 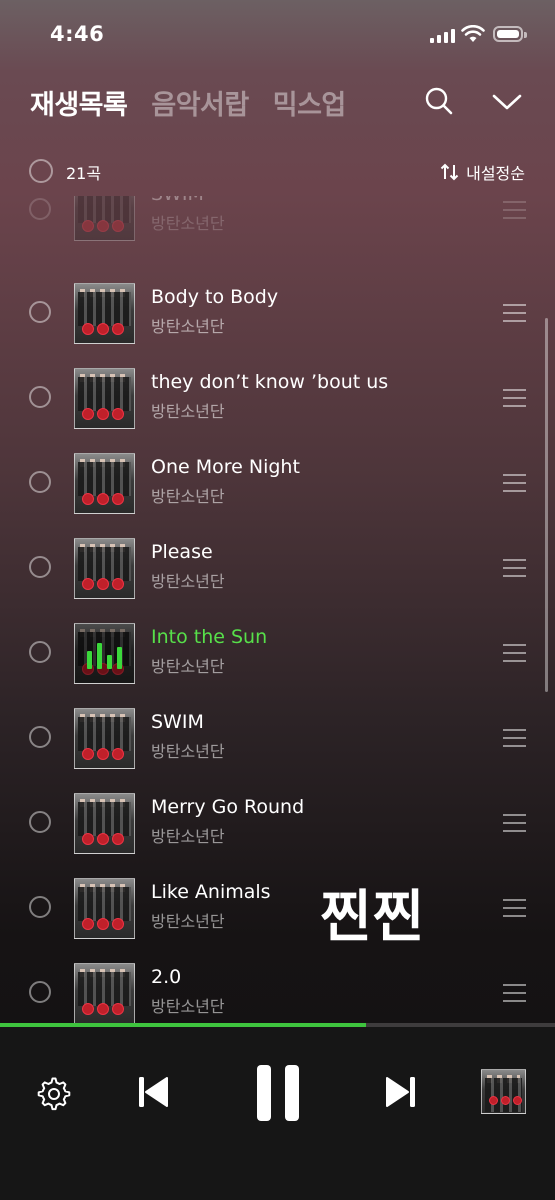 I want to click on battery-icon, so click(x=510, y=34).